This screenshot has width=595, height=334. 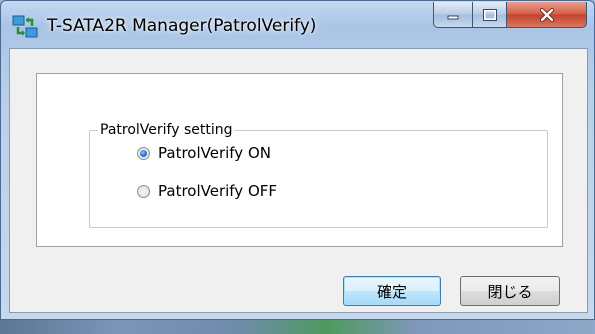 I want to click on background-taskbar-strip, so click(x=297, y=327).